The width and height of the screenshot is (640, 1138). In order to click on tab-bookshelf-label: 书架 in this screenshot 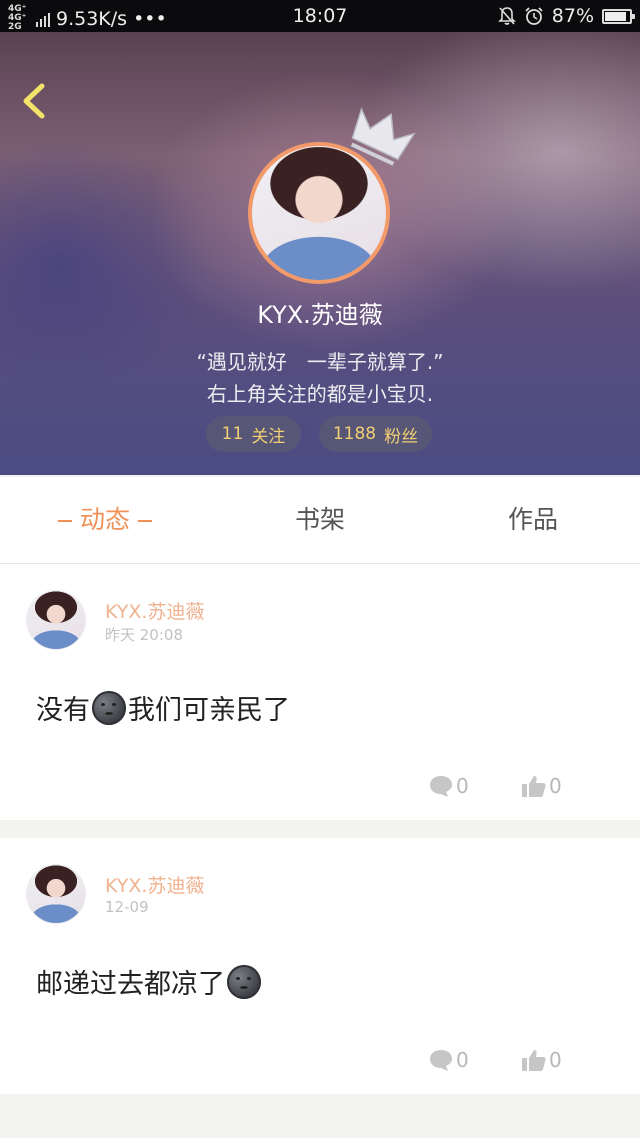, I will do `click(319, 519)`.